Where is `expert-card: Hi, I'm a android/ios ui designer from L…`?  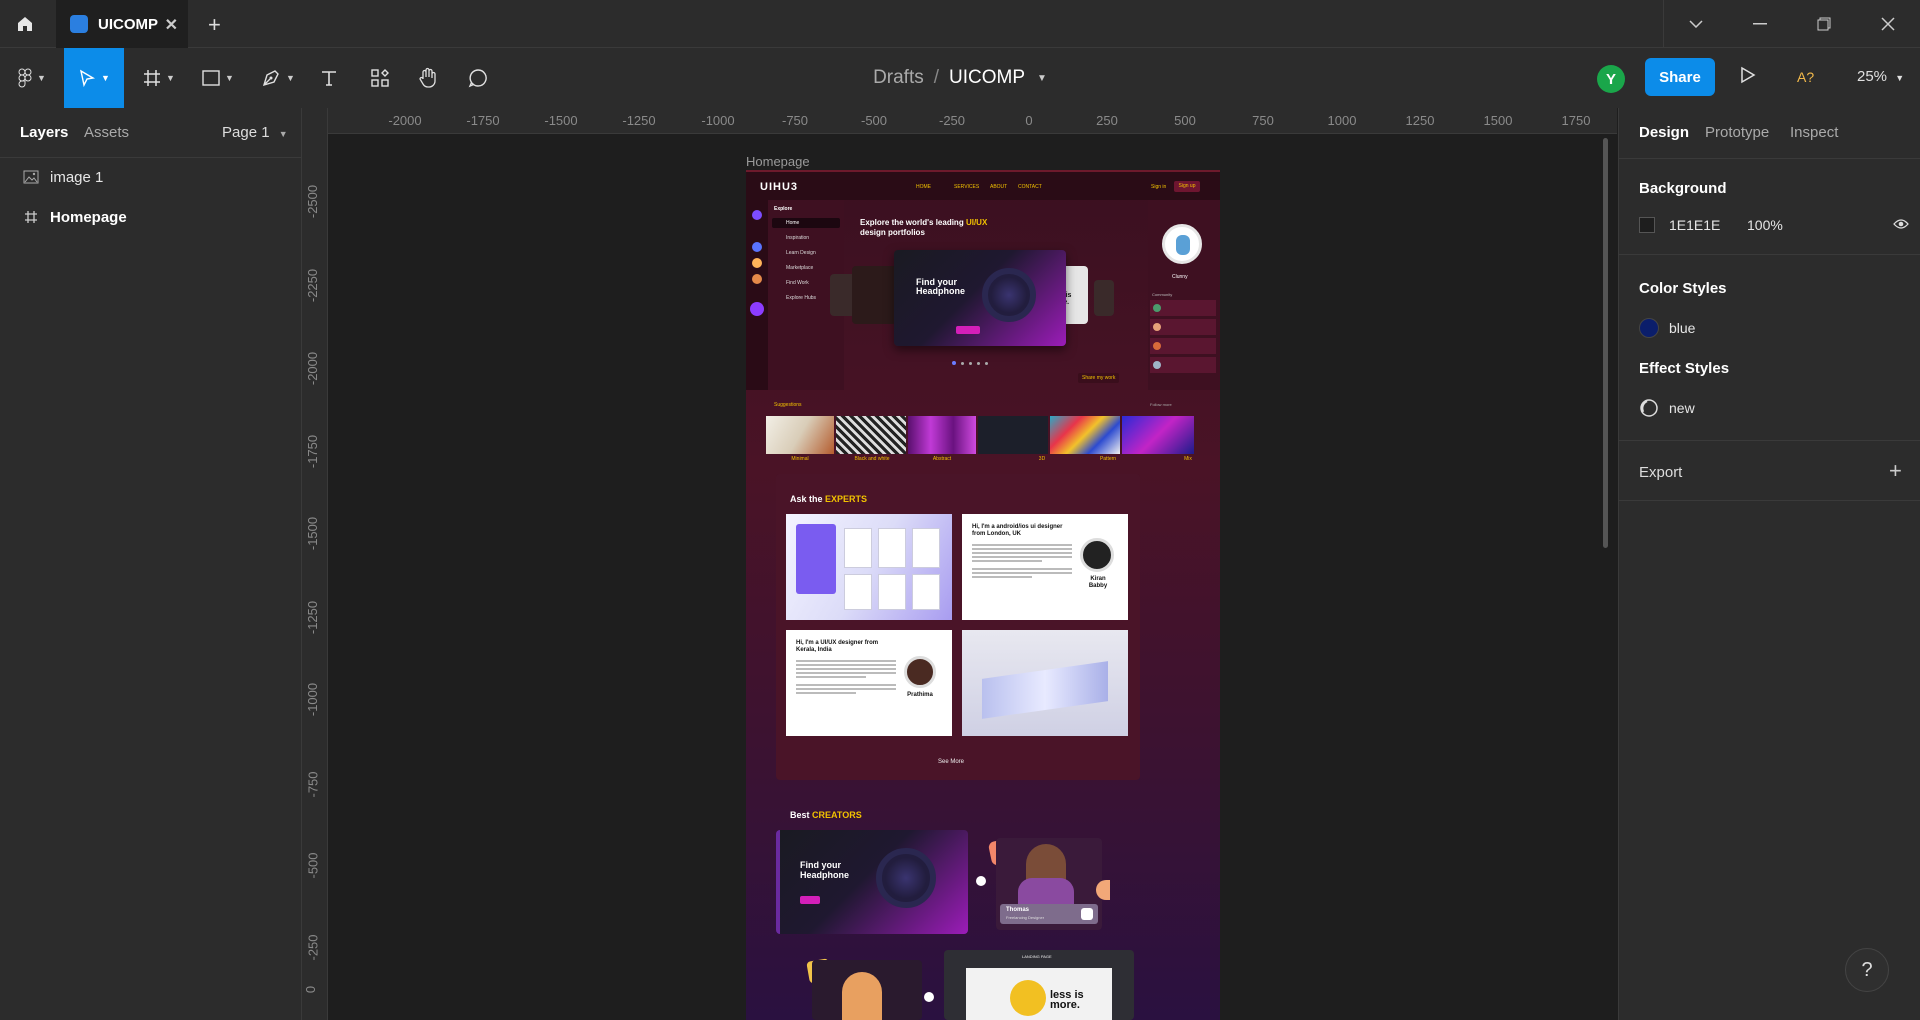
expert-card: Hi, I'm a android/ios ui designer from L… is located at coordinates (1045, 567).